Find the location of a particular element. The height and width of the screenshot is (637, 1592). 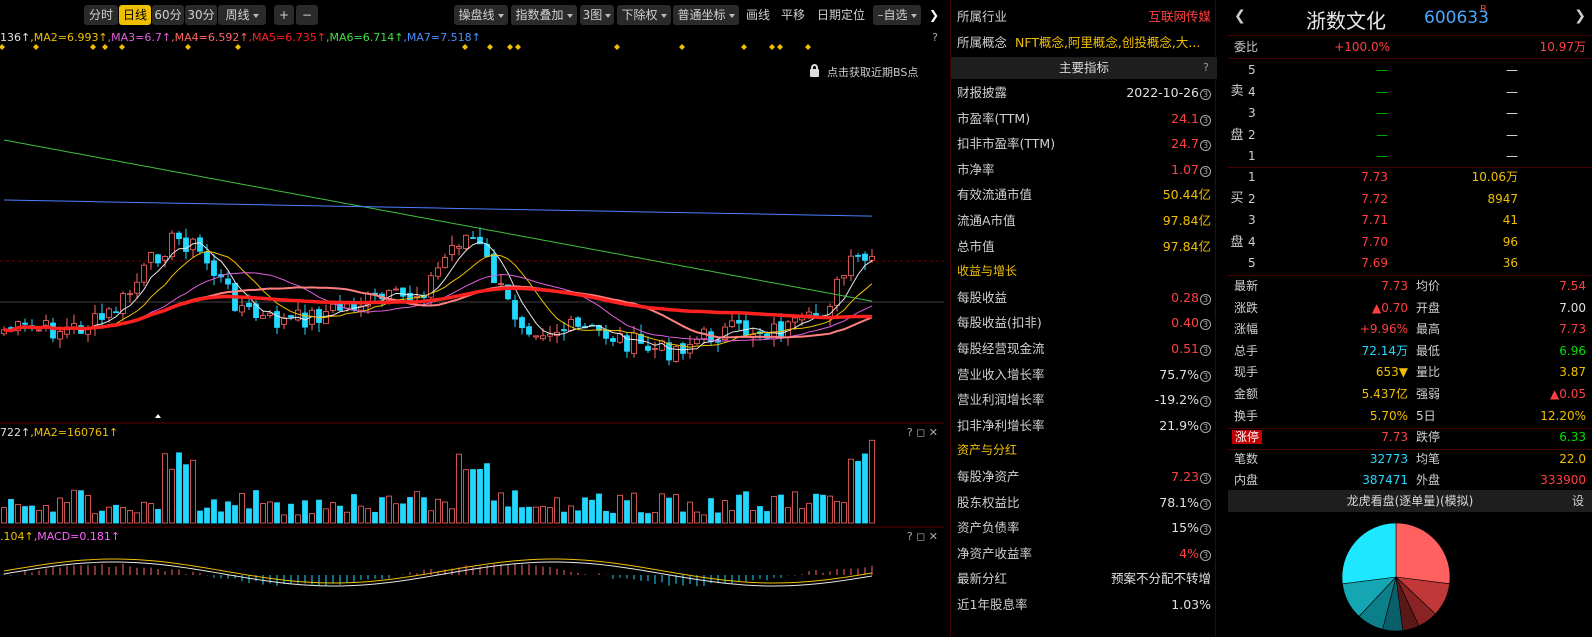

ma-legend-item: ,MA6=6.714↑ is located at coordinates (364, 37).